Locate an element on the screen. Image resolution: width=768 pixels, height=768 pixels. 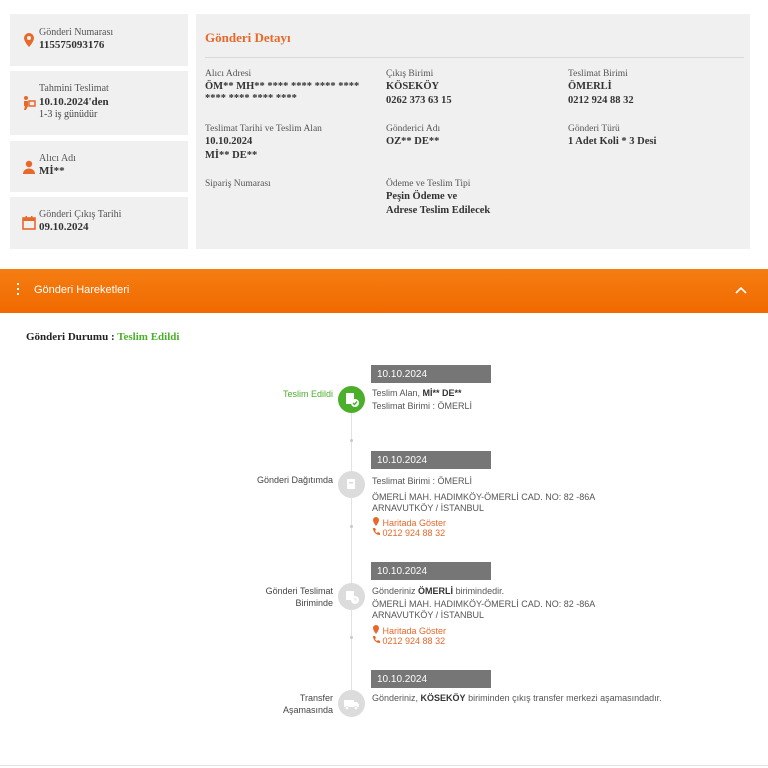
order-number-field: Sipariş Numarası is located at coordinates (238, 185).